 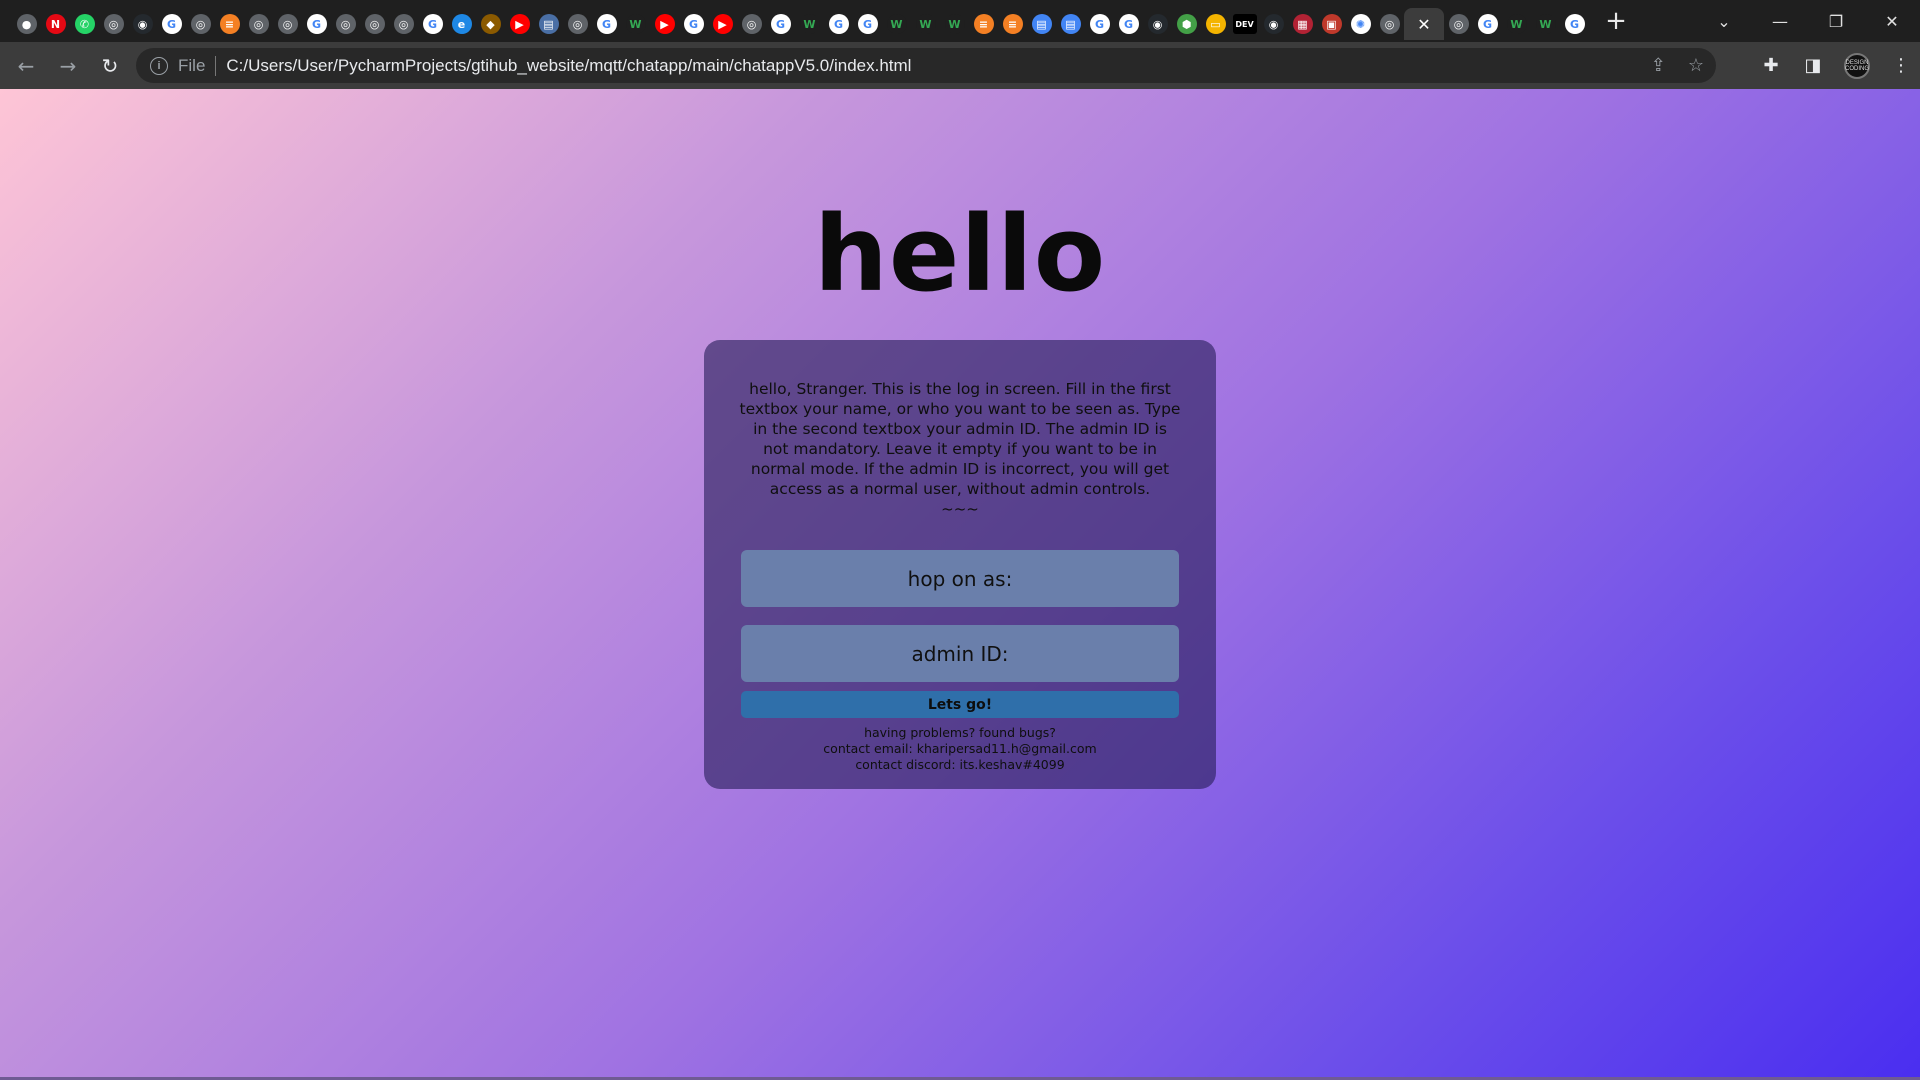 I want to click on minimize-button: —, so click(x=1780, y=21).